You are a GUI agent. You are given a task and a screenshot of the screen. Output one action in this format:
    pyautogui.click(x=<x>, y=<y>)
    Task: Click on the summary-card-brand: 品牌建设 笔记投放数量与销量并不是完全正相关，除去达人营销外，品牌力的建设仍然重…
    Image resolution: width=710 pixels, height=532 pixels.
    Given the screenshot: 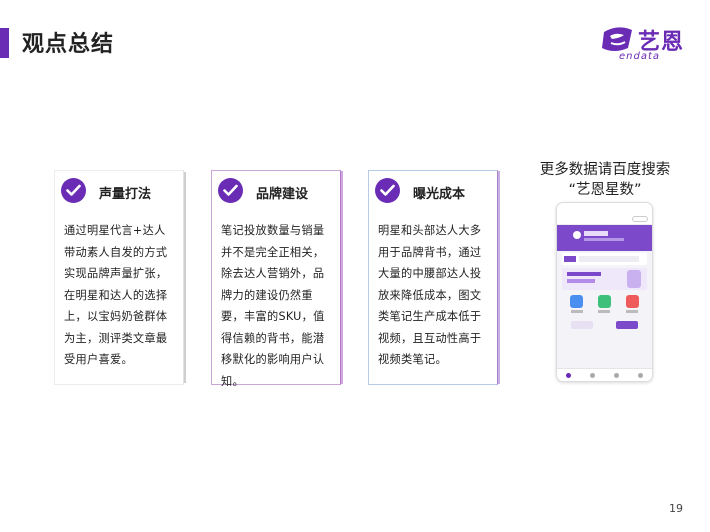 What is the action you would take?
    pyautogui.click(x=276, y=279)
    